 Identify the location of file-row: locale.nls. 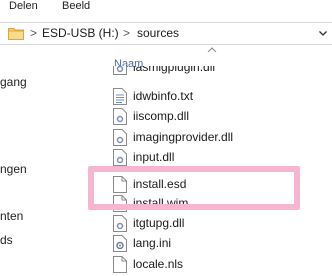
(218, 265).